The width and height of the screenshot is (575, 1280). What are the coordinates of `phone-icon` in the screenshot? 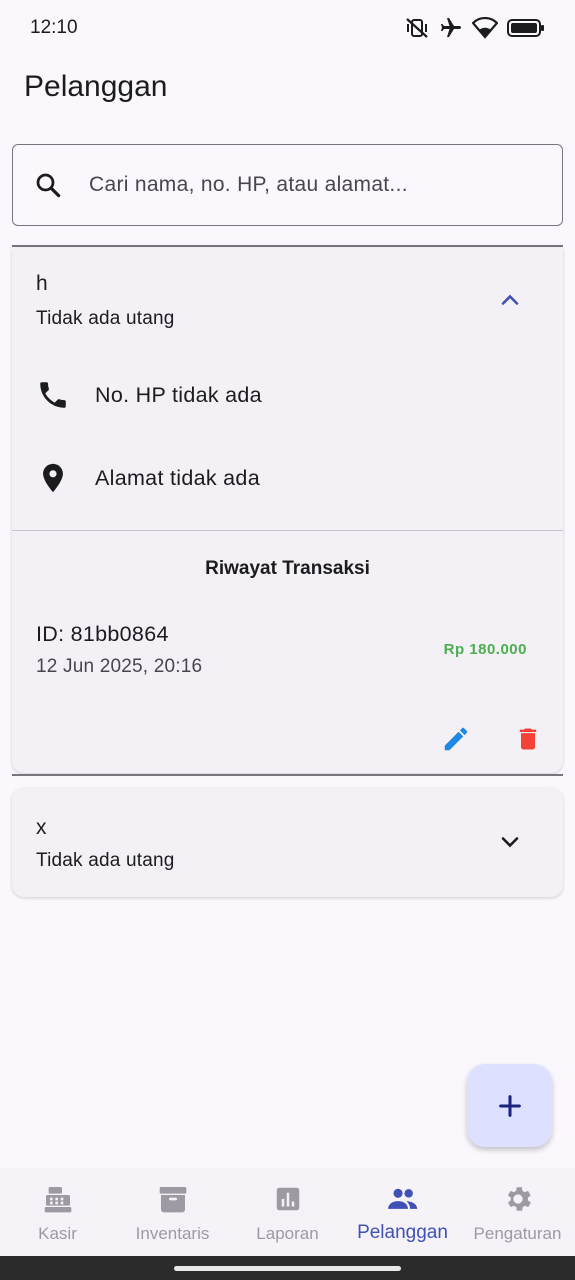 It's located at (53, 395).